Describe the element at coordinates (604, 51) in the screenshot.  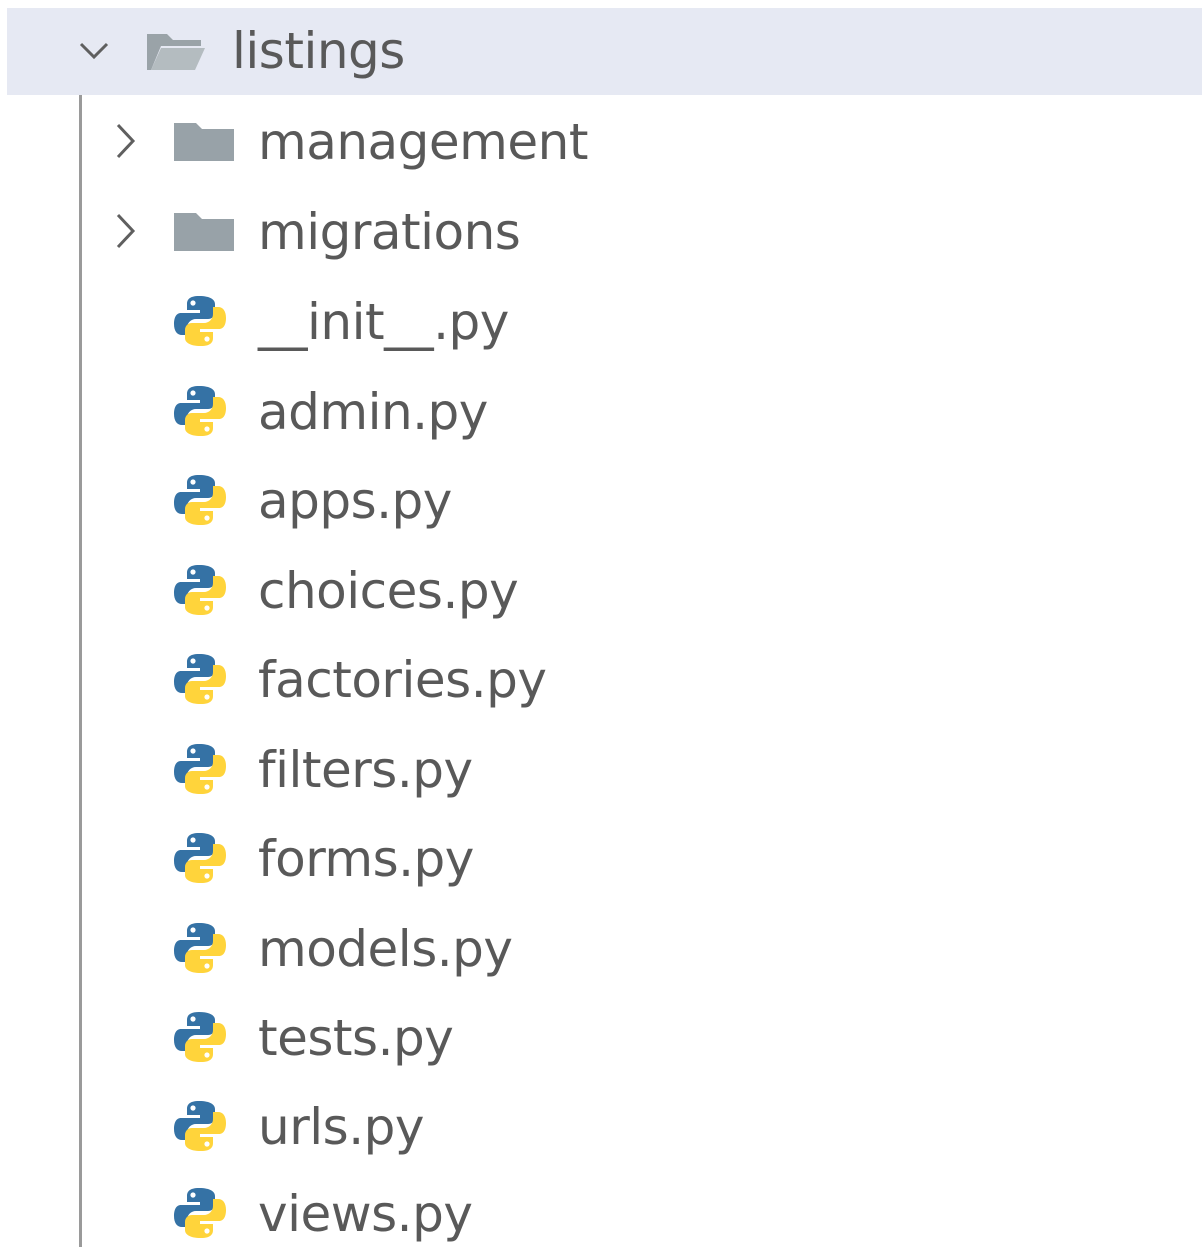
I see `tree-folder-listings: listings` at that location.